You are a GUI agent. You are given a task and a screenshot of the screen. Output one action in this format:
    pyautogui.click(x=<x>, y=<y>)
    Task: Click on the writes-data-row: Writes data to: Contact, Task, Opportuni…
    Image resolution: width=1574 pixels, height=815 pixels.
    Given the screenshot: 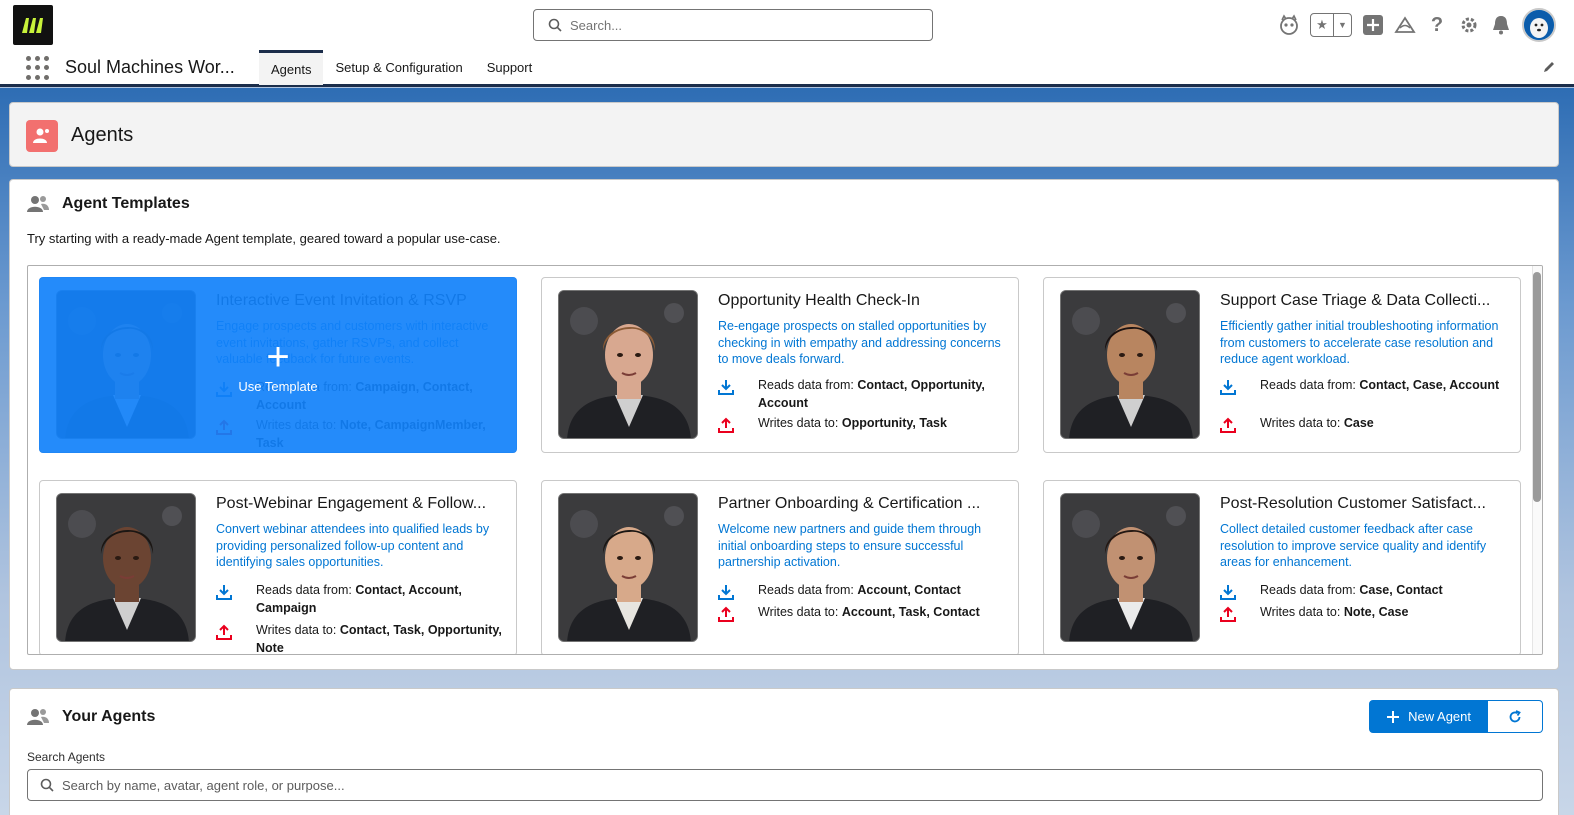 What is the action you would take?
    pyautogui.click(x=361, y=637)
    